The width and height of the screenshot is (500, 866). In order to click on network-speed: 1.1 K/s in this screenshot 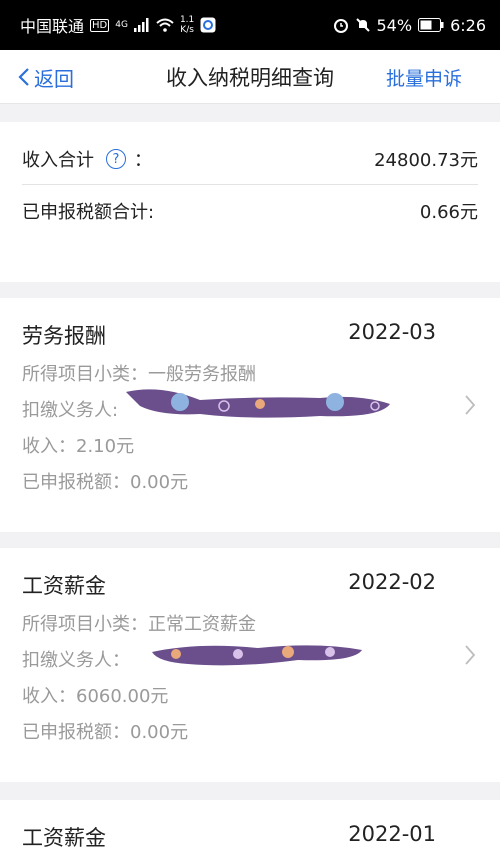, I will do `click(187, 25)`.